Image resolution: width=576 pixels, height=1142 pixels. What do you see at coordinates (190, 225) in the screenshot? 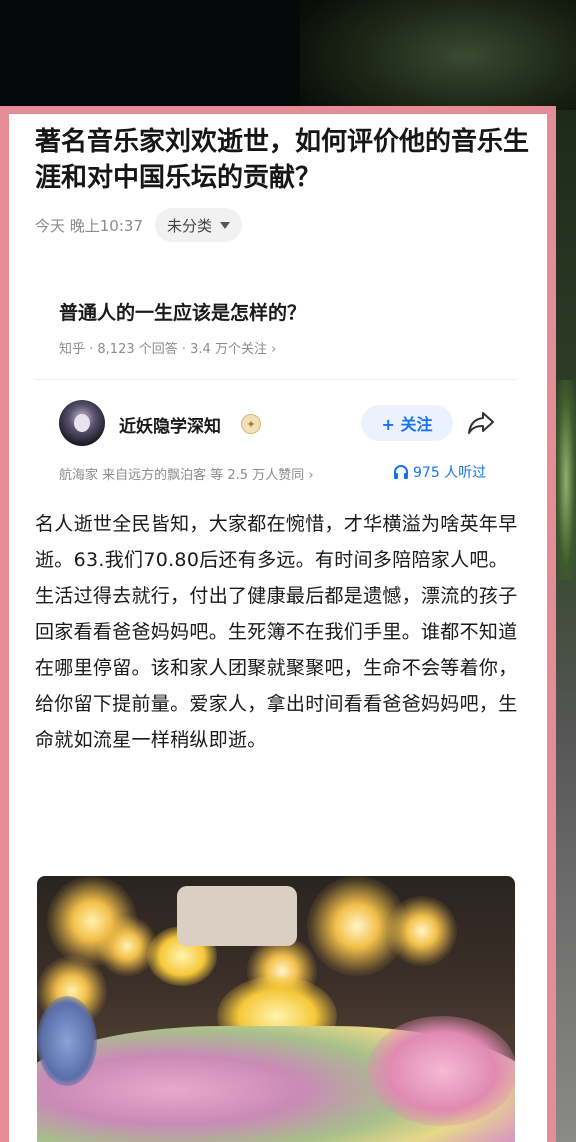
I see `category-label: 未分类` at bounding box center [190, 225].